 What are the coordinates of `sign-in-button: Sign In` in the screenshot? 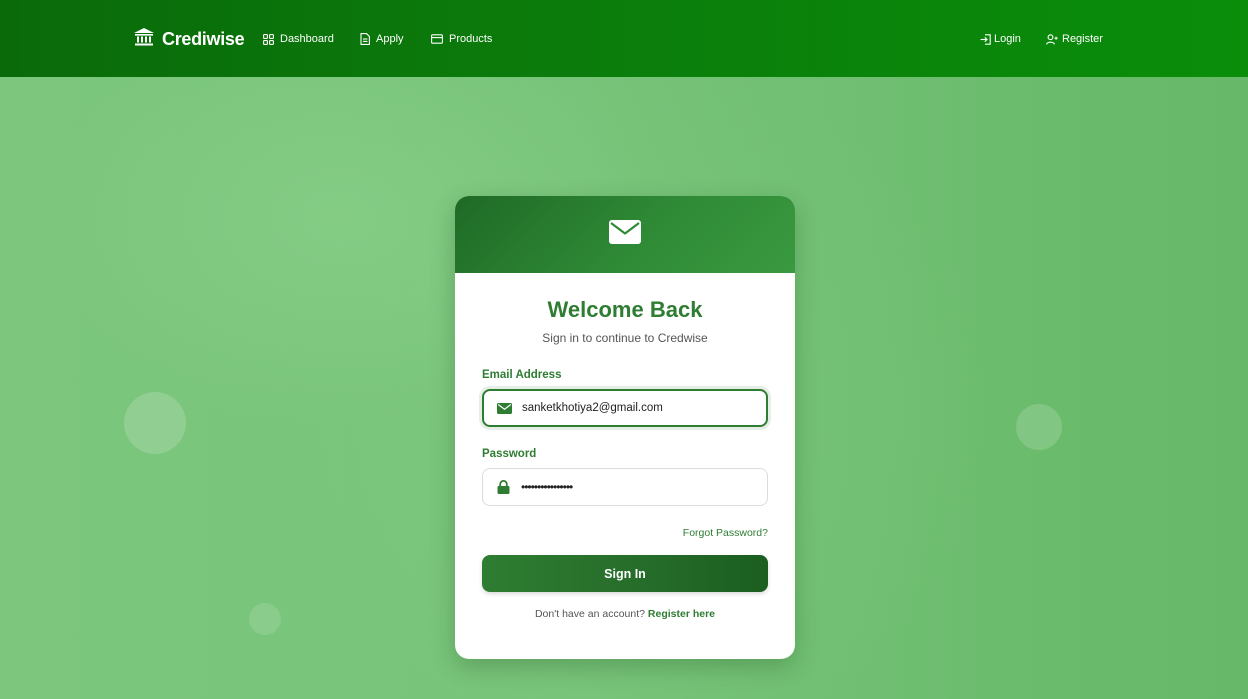 It's located at (625, 573).